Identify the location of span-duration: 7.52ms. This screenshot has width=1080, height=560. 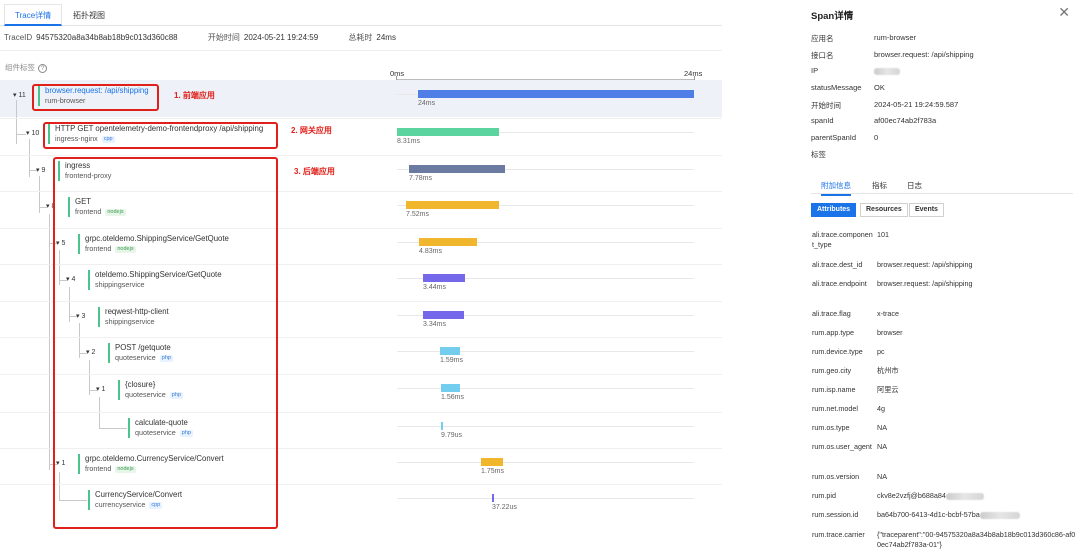
(417, 214).